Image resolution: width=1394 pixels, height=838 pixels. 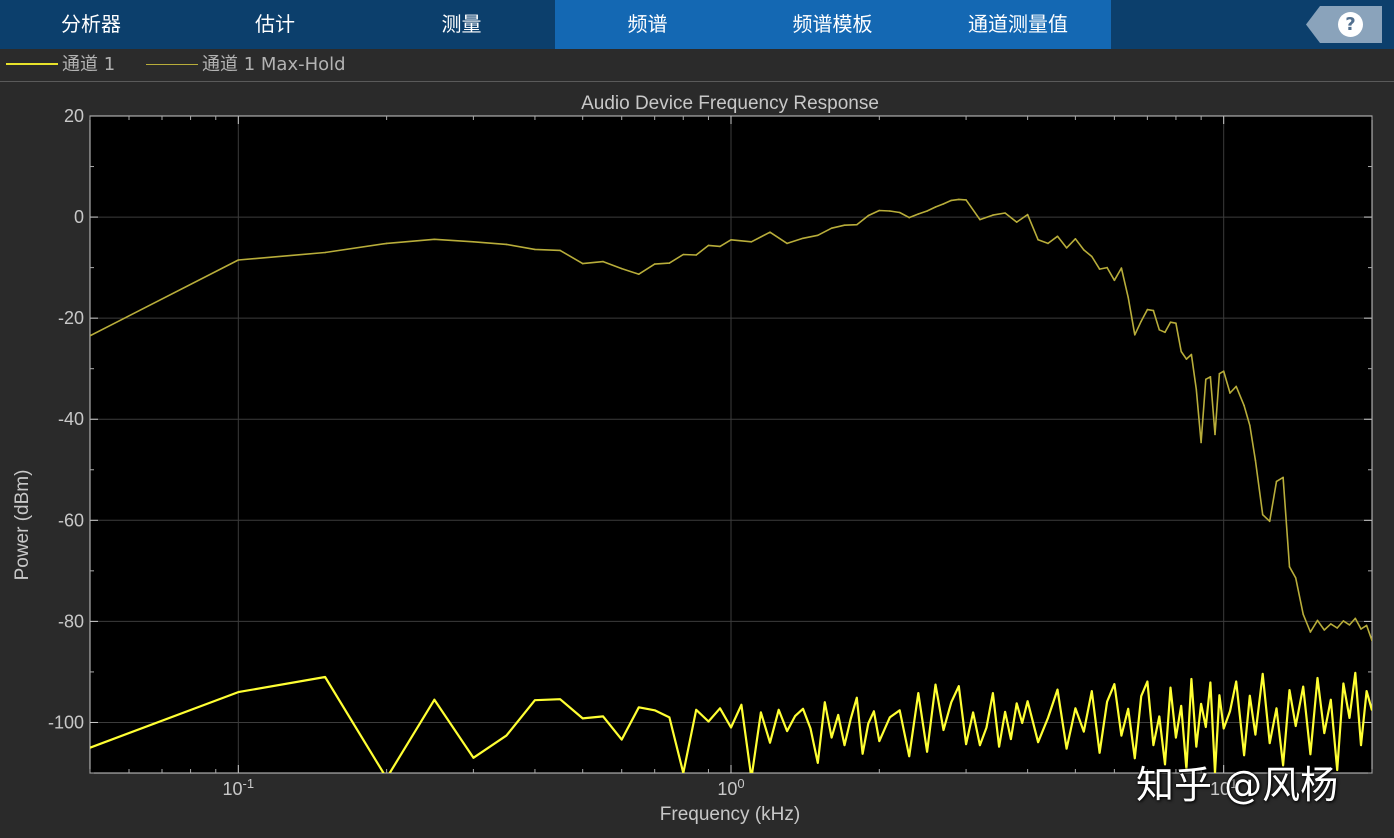 I want to click on legend-item-max-hold: 通道 1 Max-Hold, so click(x=246, y=65).